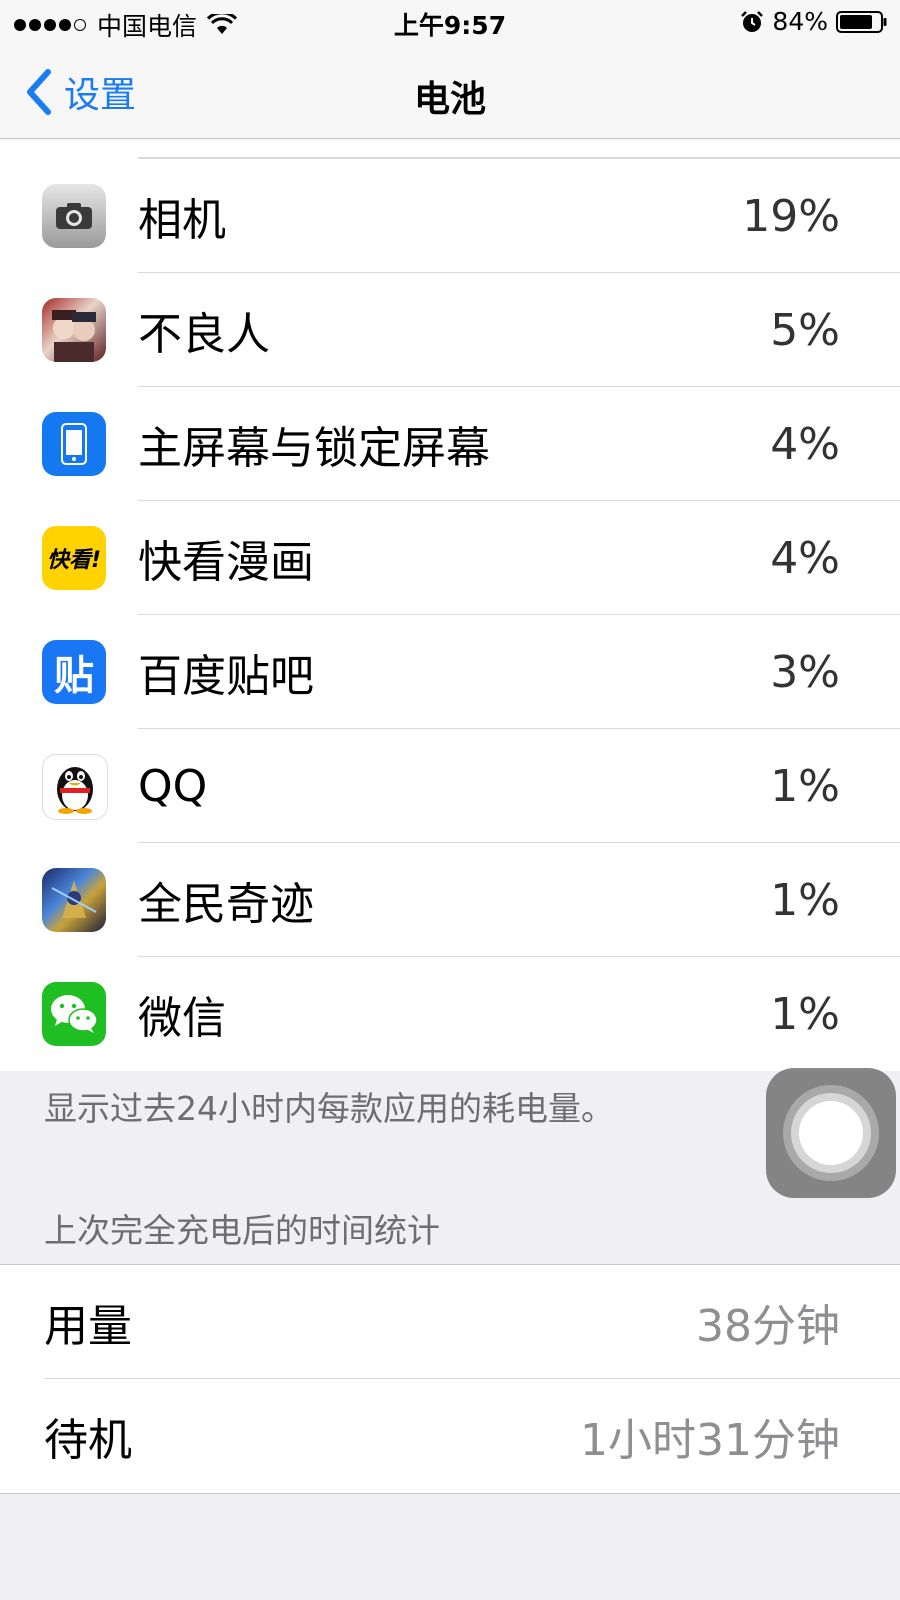 This screenshot has width=900, height=1600. Describe the element at coordinates (450, 1436) in the screenshot. I see `standby-row: 待机 1小时31分钟` at that location.